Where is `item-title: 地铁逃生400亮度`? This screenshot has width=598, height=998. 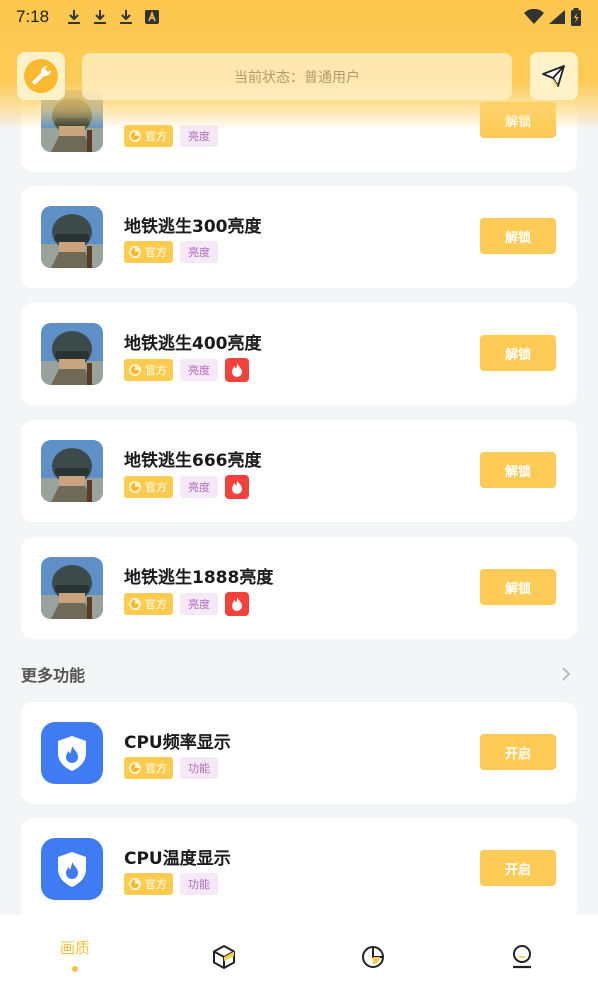 item-title: 地铁逃生400亮度 is located at coordinates (193, 344).